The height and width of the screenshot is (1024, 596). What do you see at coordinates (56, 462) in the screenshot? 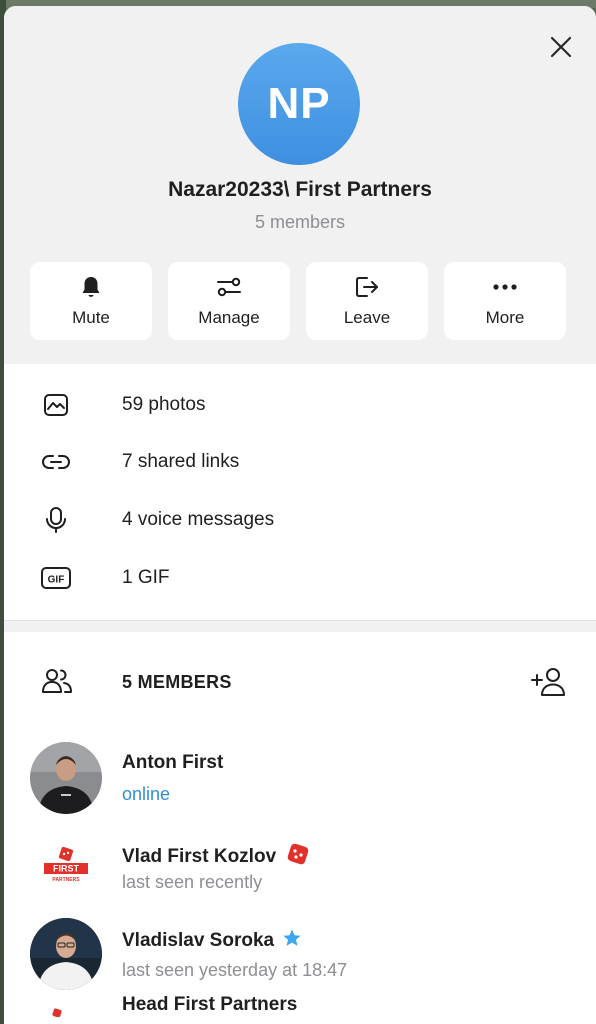
I see `link-icon` at bounding box center [56, 462].